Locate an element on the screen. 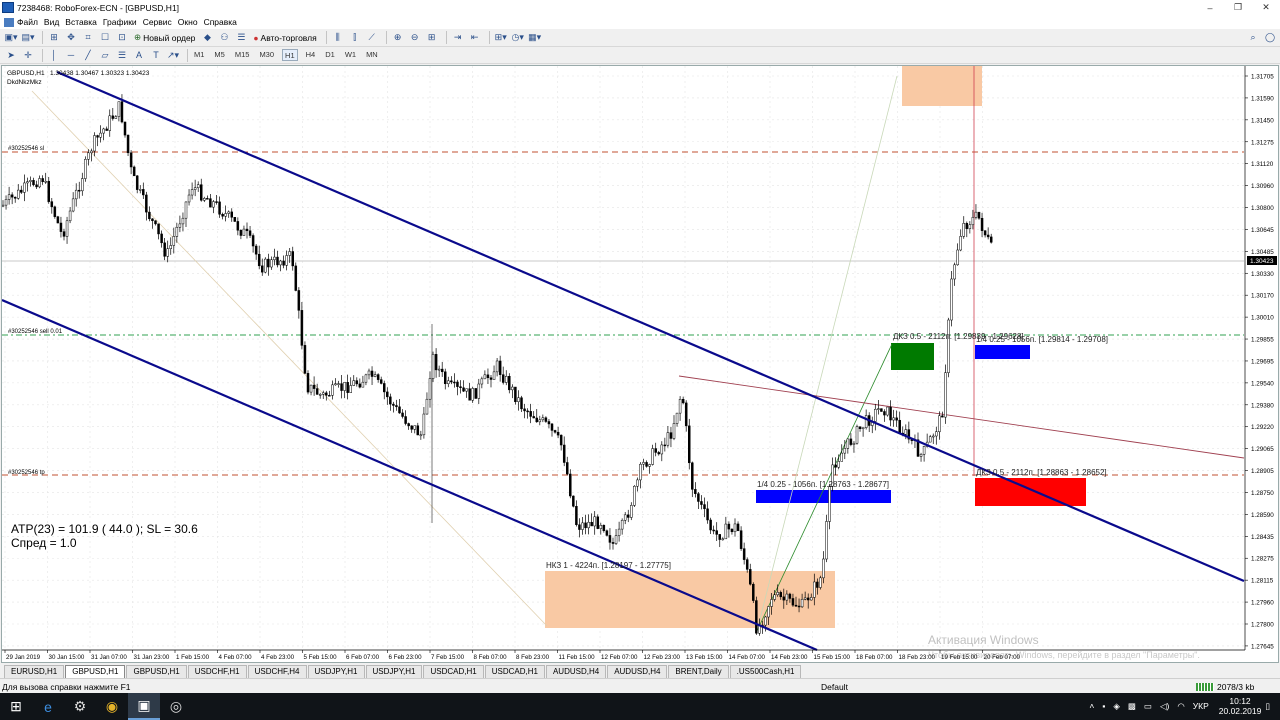  terminal-icon: ☐ is located at coordinates (105, 38).